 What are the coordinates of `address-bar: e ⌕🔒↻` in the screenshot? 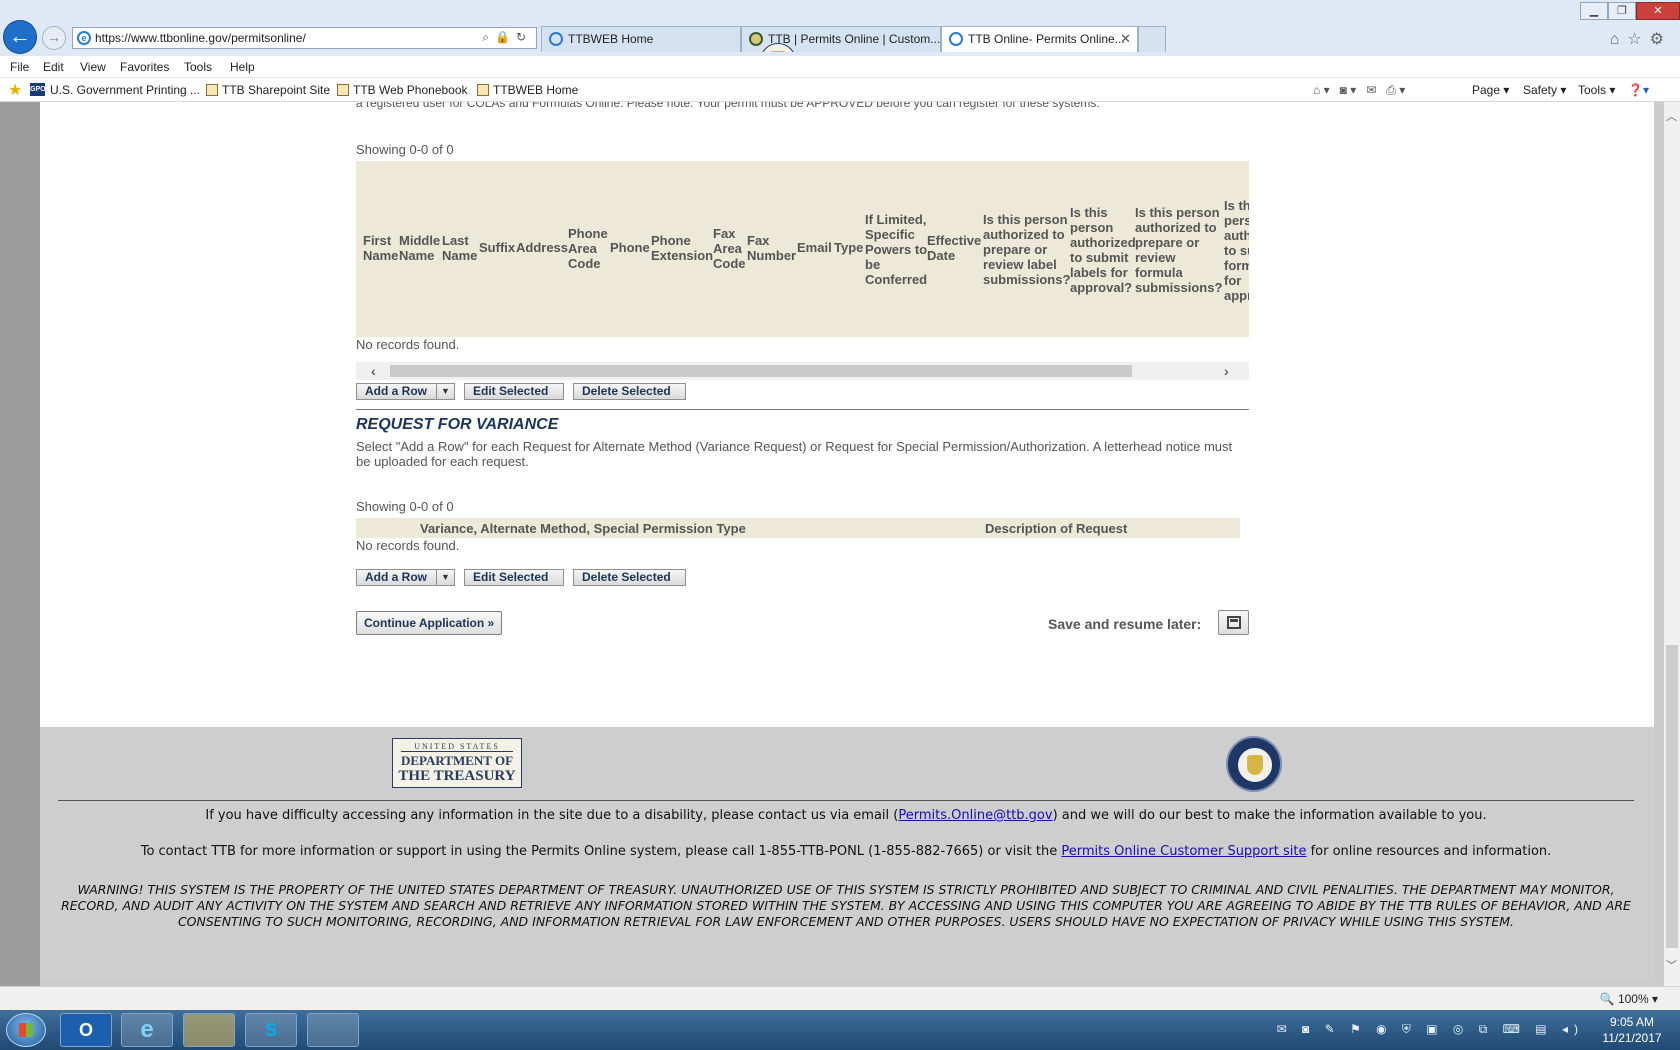 It's located at (304, 38).